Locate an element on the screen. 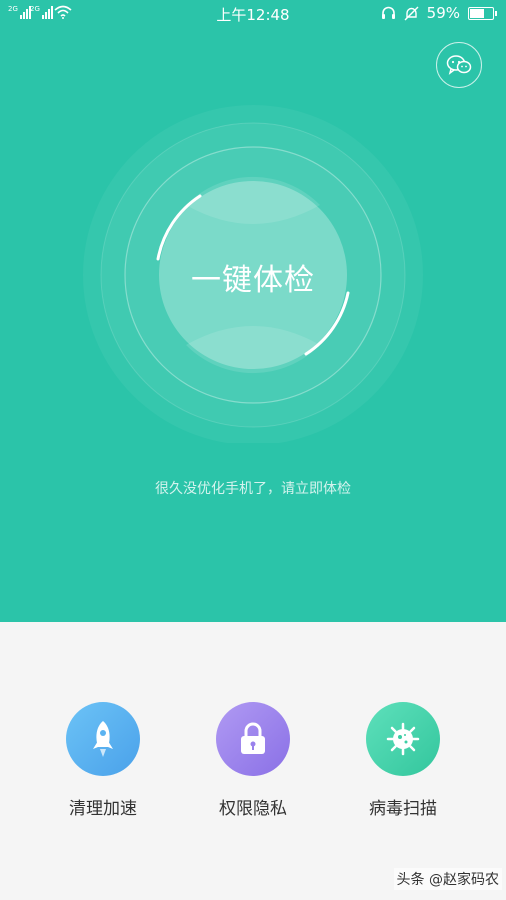  hint-text: 很久没优化手机了，请立即体检 is located at coordinates (253, 489).